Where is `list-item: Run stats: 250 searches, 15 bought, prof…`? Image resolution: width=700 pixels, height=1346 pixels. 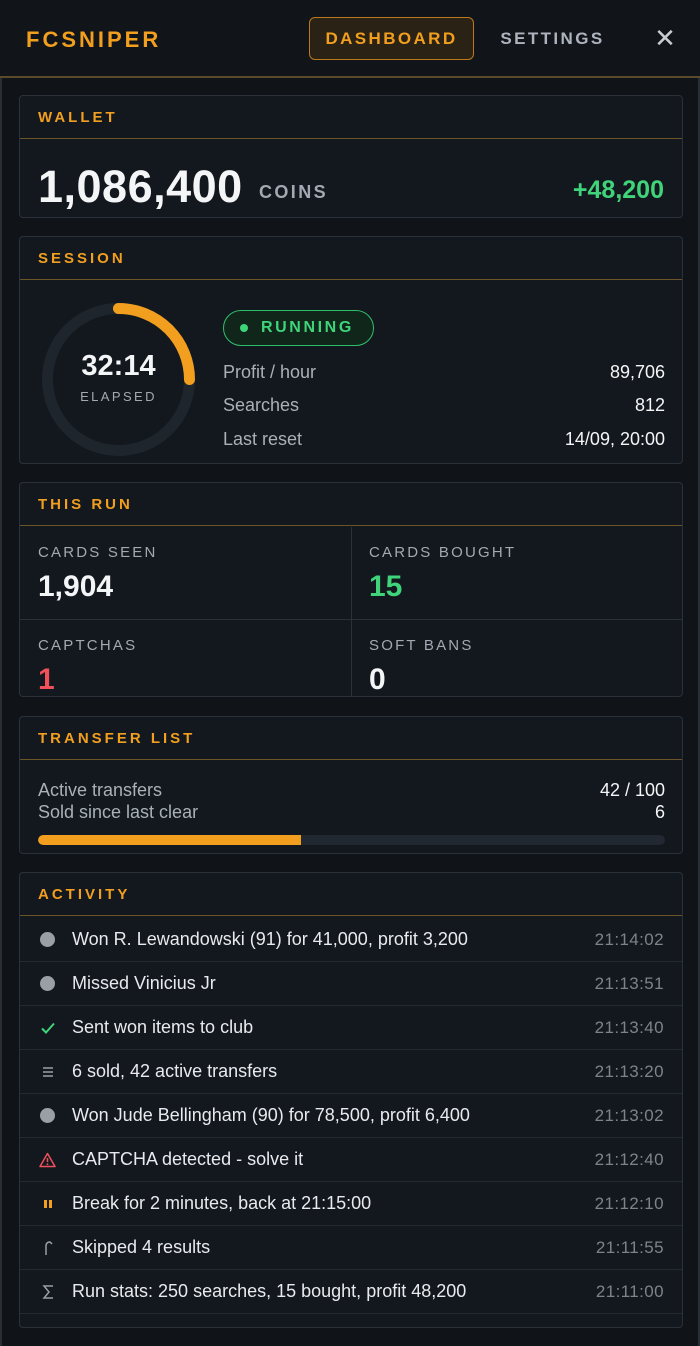 list-item: Run stats: 250 searches, 15 bought, prof… is located at coordinates (351, 1292).